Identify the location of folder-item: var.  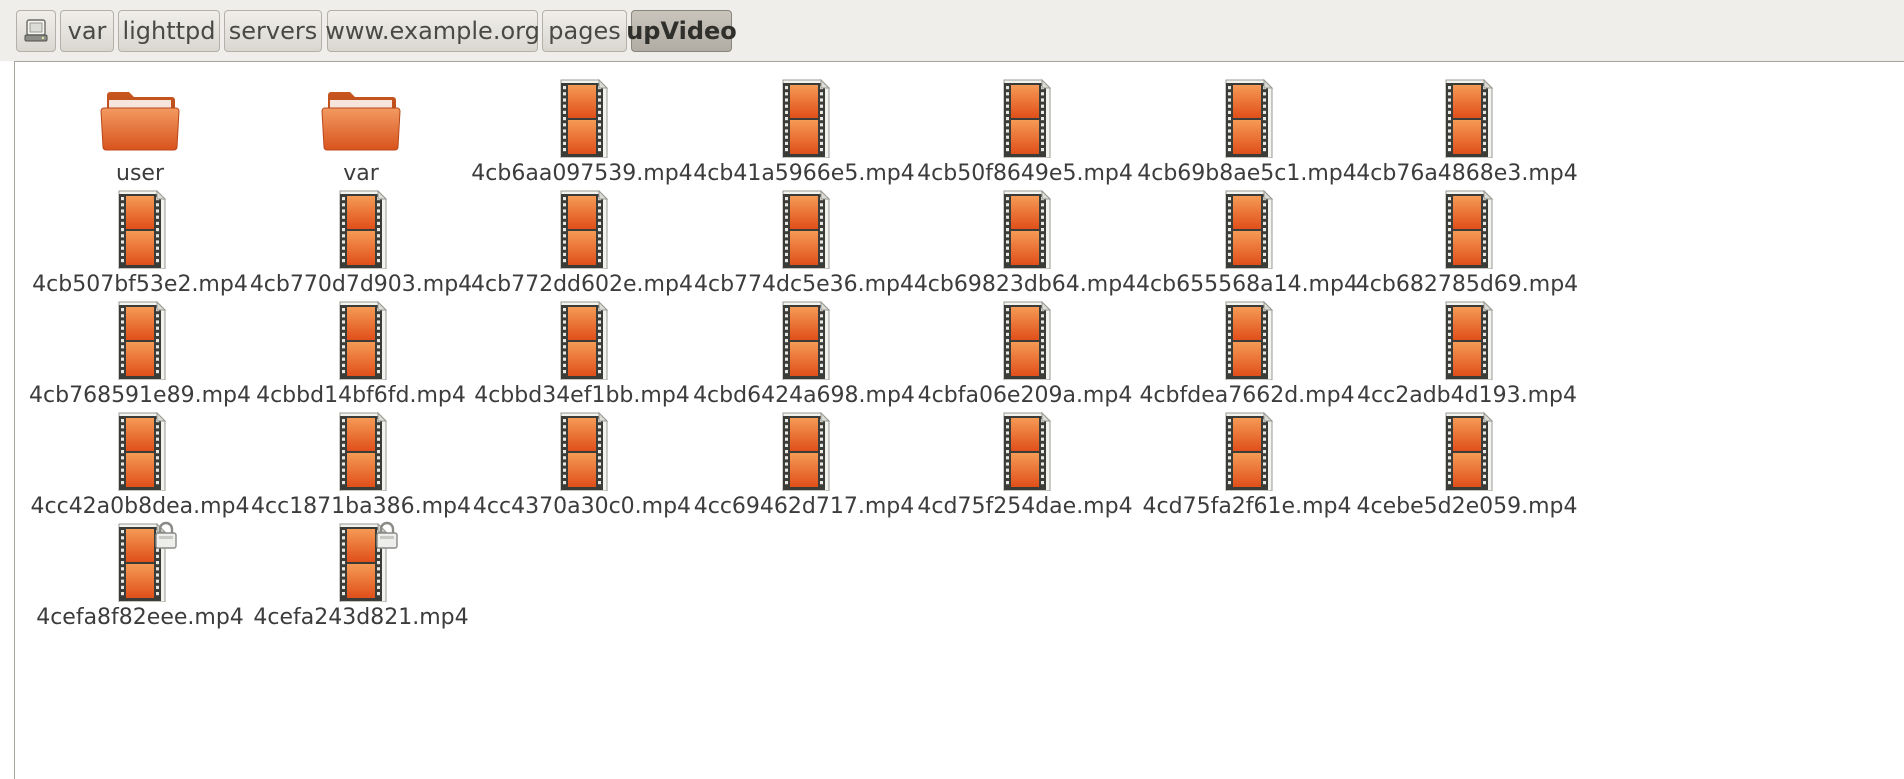
(361, 126).